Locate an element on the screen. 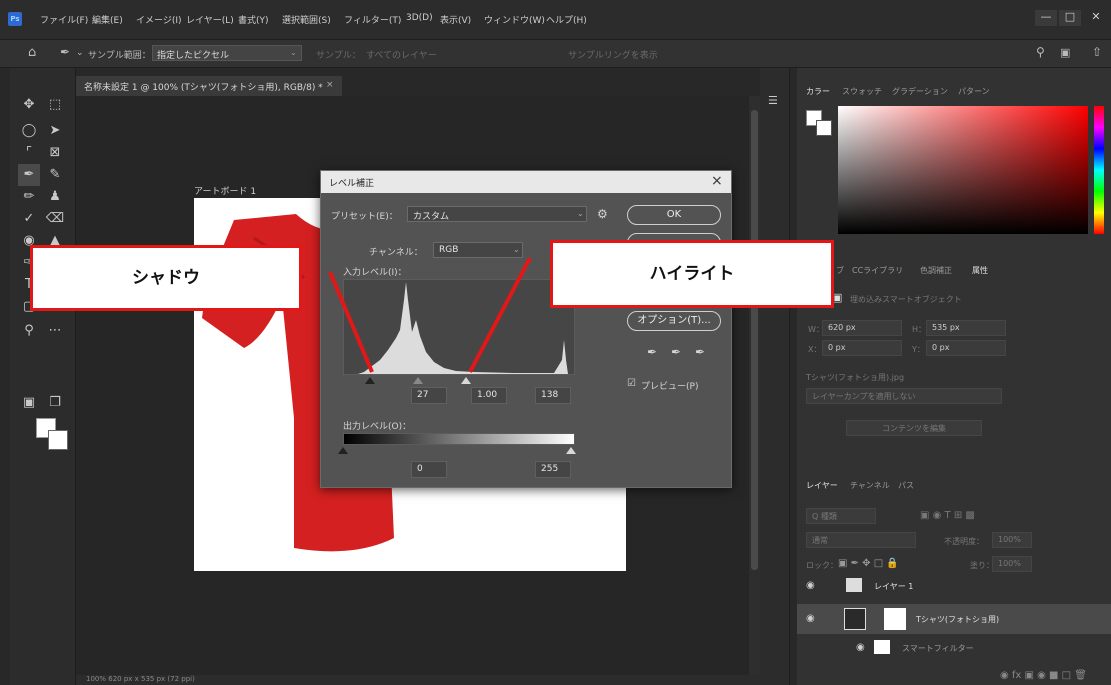 The width and height of the screenshot is (1111, 685). callout-lines is located at coordinates (430, 315).